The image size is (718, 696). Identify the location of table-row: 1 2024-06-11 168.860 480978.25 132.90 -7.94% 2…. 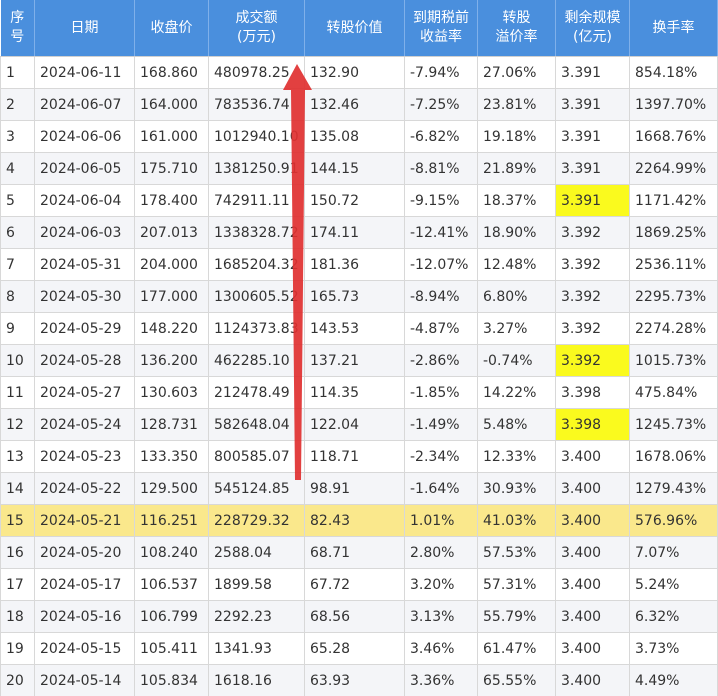
(359, 72).